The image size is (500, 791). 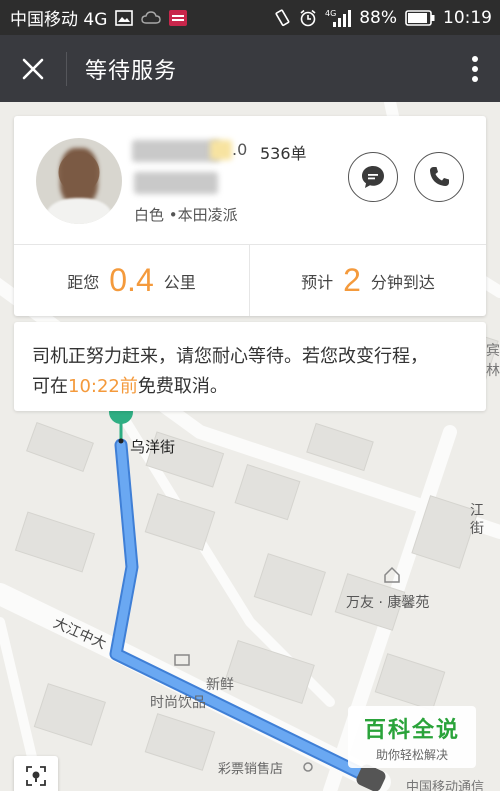 What do you see at coordinates (186, 215) in the screenshot?
I see `car-info: 白色 •本田凌派` at bounding box center [186, 215].